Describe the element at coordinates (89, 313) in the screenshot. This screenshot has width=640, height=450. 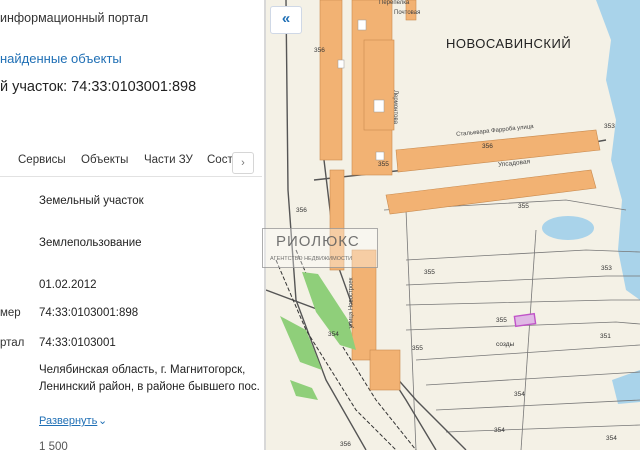
I see `row-value: 74:33:0103001:898` at that location.